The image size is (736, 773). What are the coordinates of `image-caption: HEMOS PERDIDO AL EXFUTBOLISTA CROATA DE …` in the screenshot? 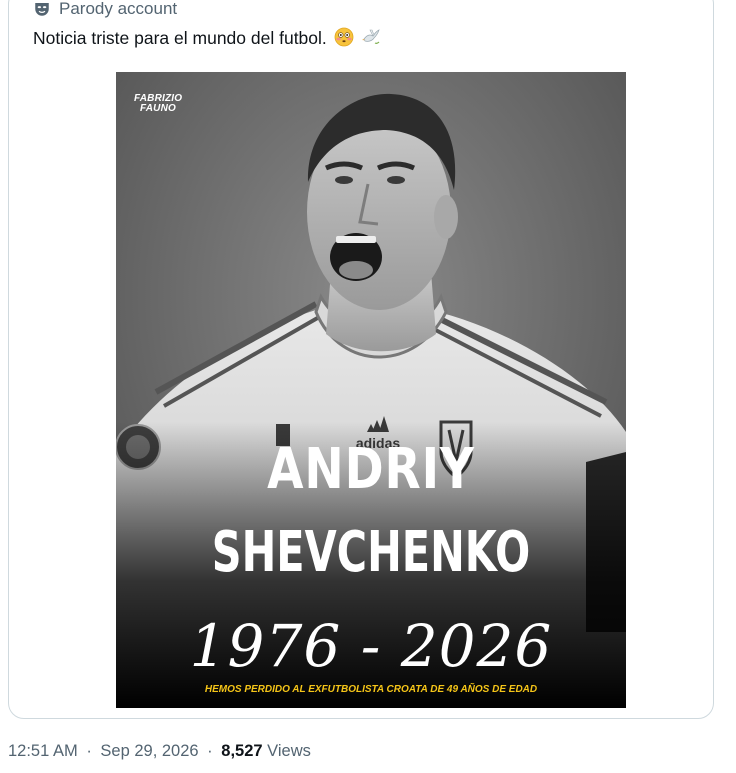 It's located at (371, 689).